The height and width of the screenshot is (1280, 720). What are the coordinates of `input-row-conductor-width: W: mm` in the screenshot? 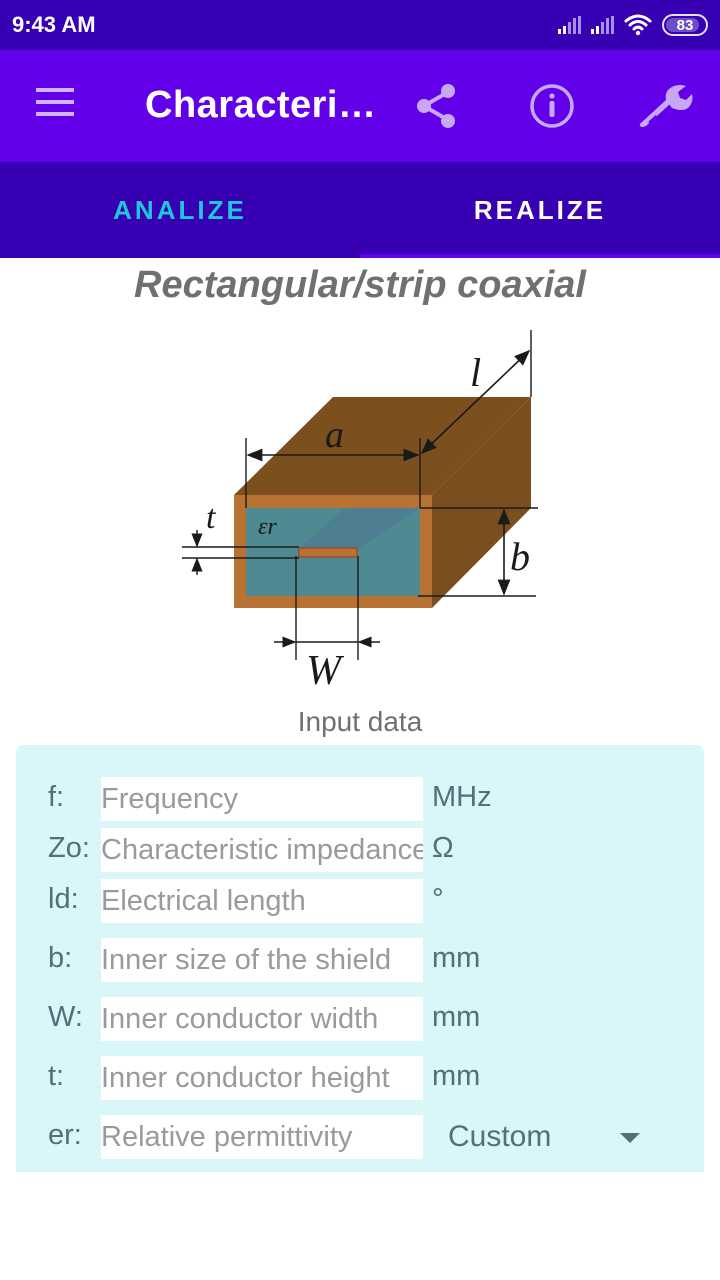 It's located at (360, 1019).